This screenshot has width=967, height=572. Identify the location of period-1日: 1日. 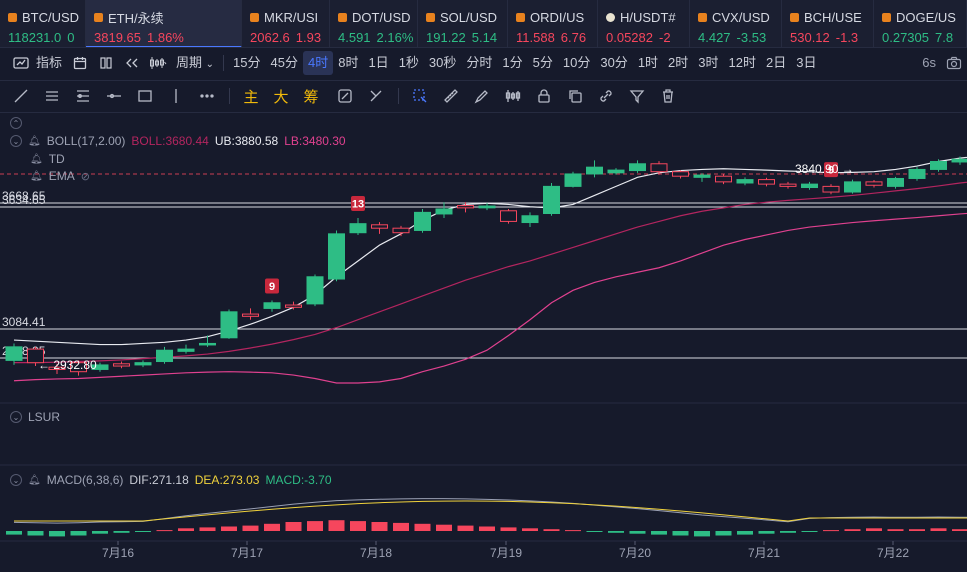
(378, 63).